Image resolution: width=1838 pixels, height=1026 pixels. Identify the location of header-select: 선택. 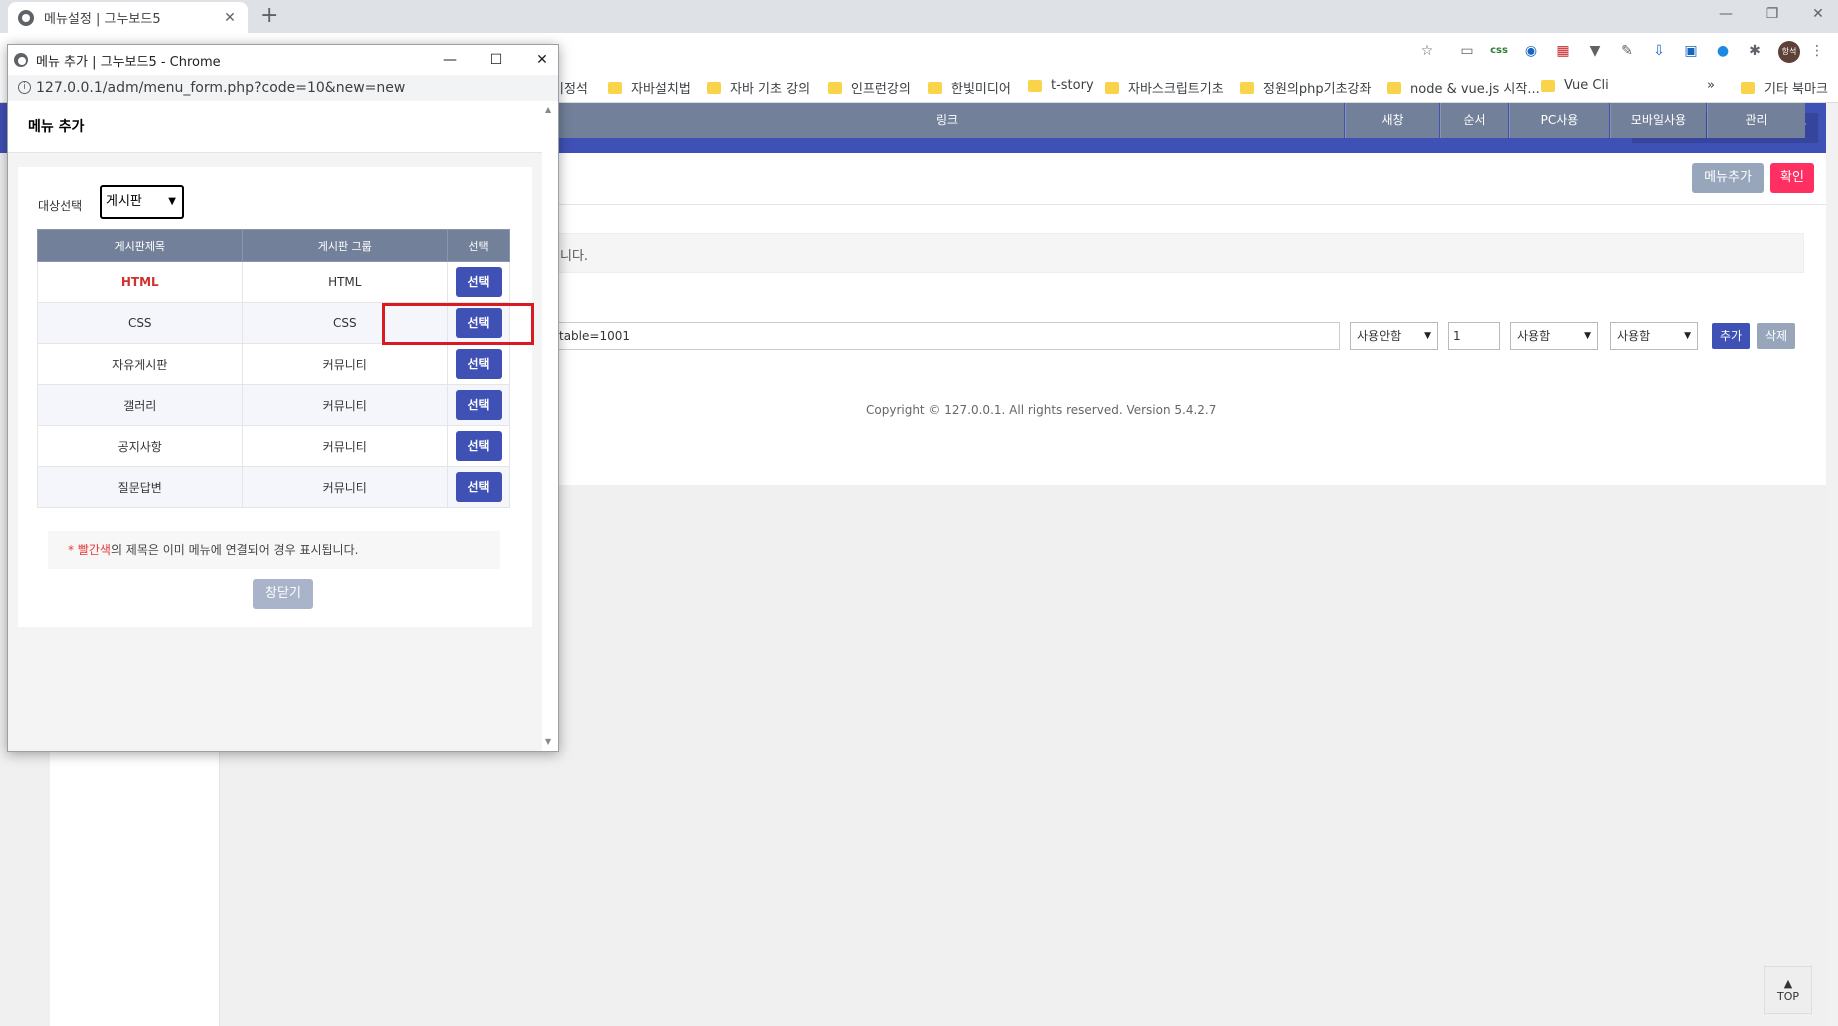
(478, 245).